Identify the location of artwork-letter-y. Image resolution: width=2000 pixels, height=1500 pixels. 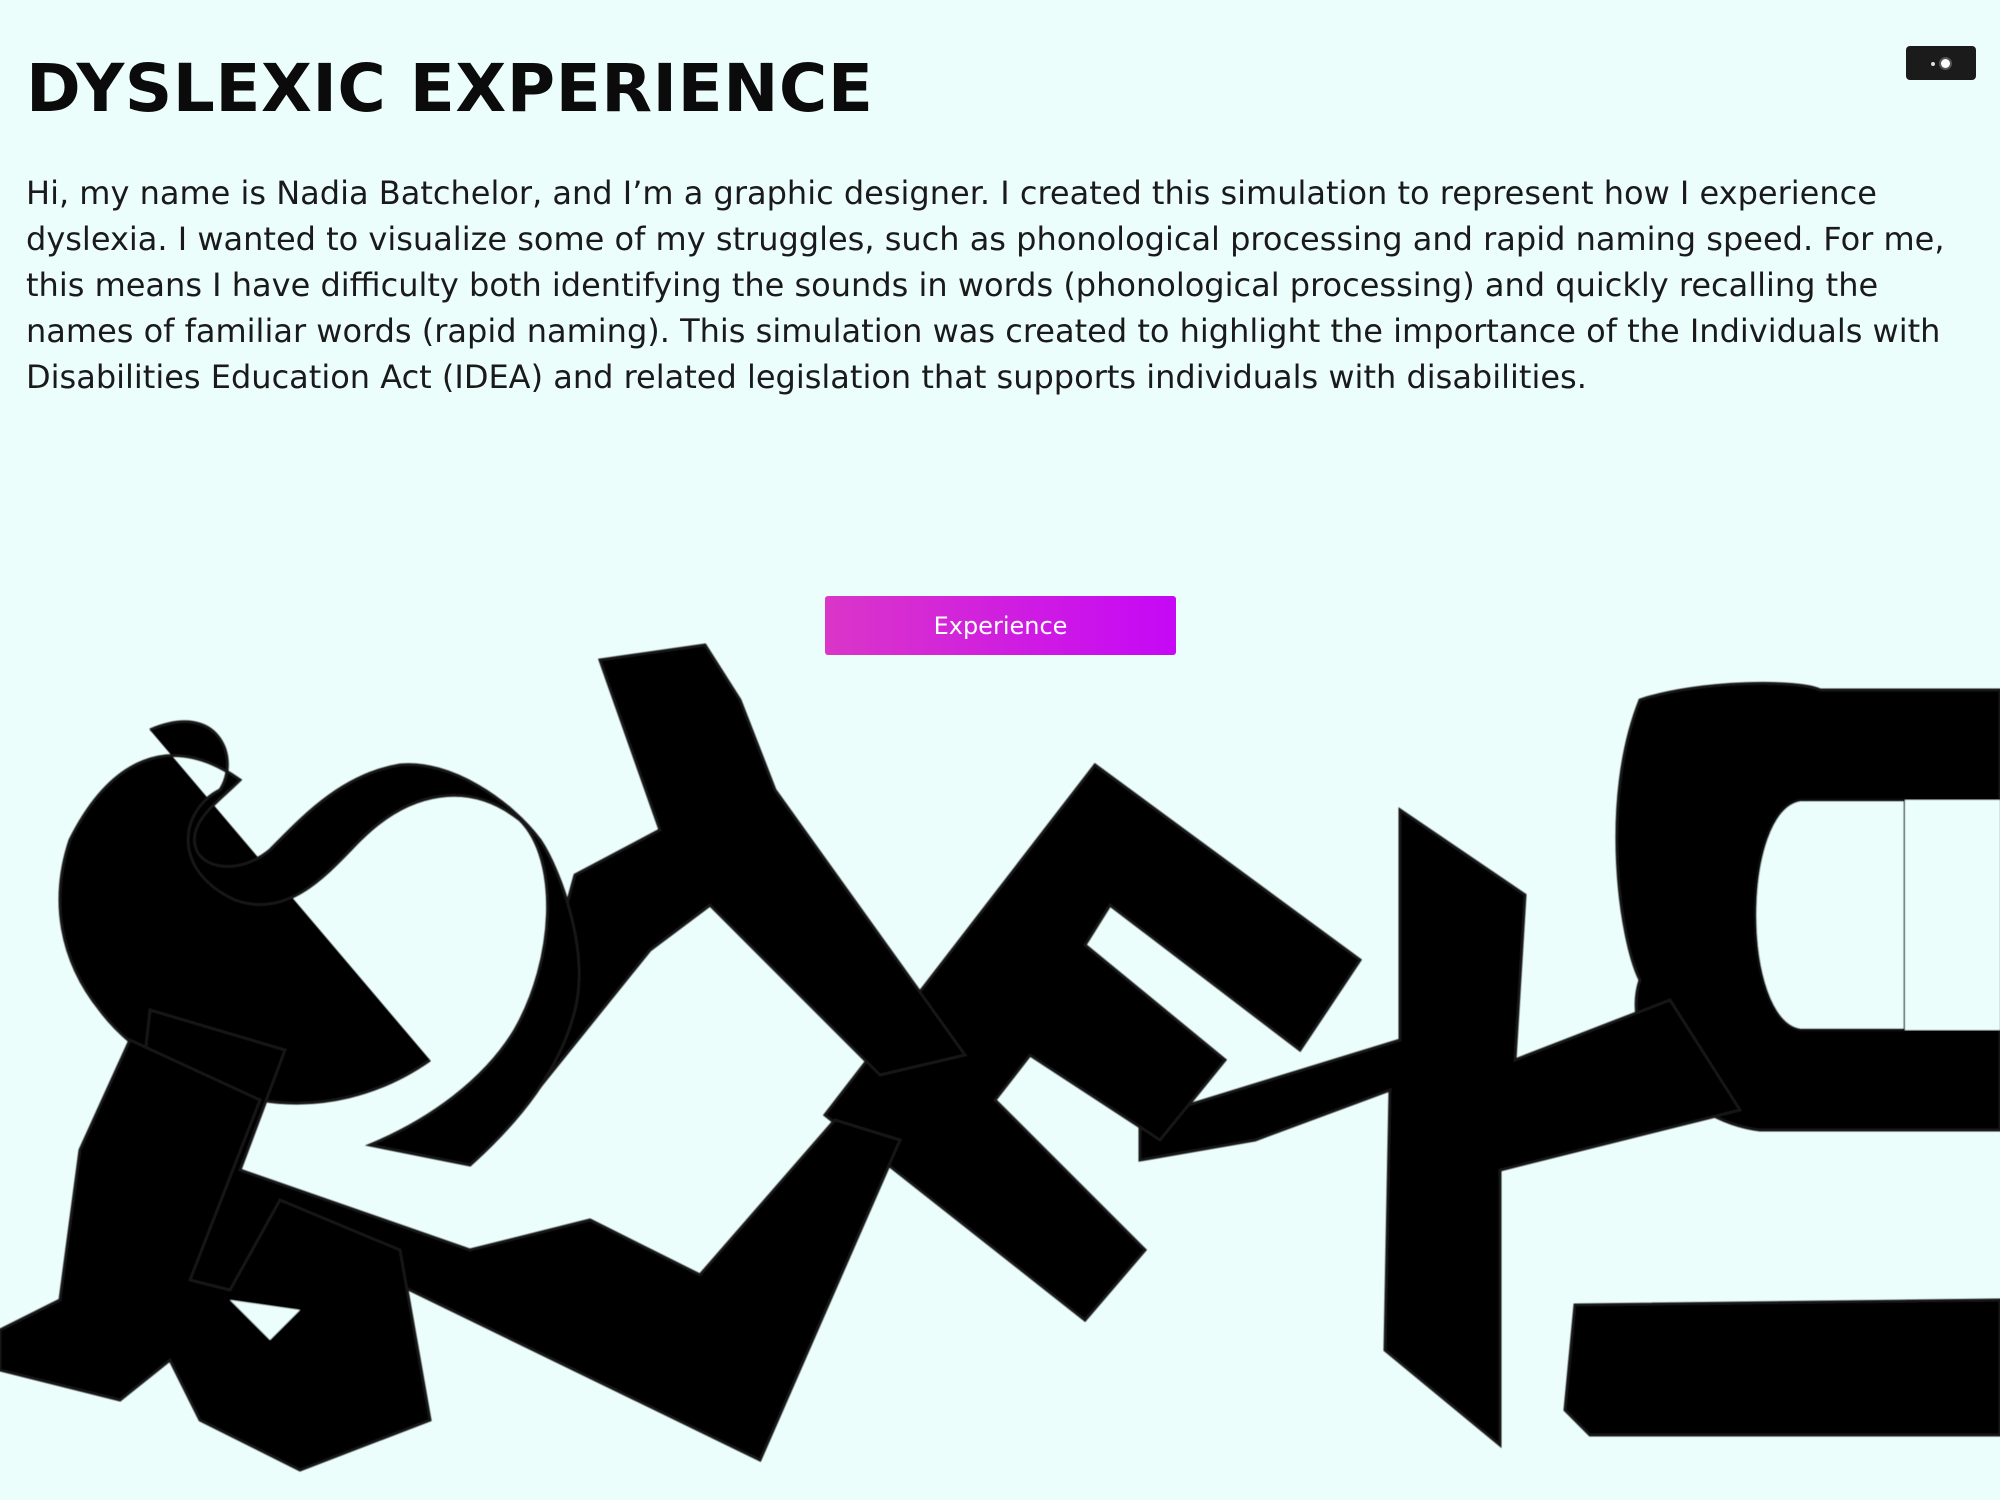
(735, 887).